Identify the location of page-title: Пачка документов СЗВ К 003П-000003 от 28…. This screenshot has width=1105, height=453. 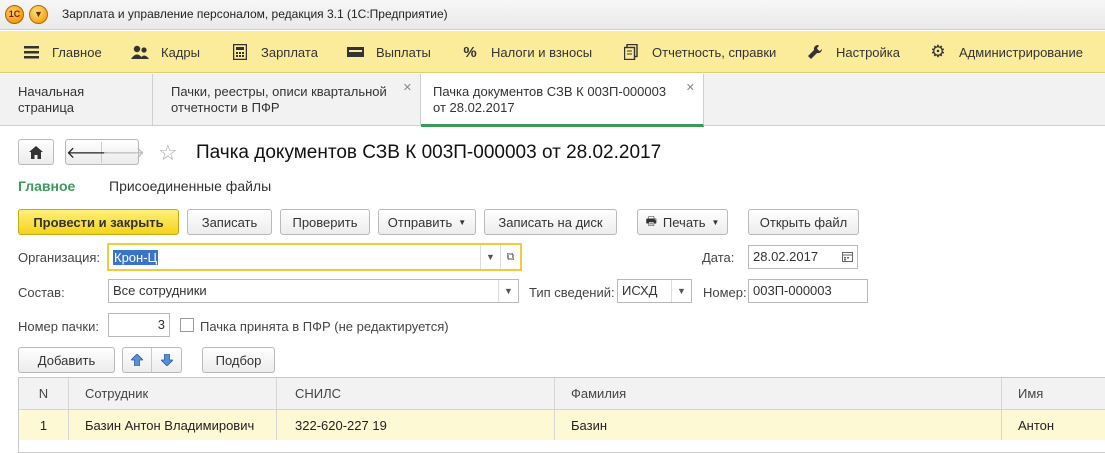
(429, 152).